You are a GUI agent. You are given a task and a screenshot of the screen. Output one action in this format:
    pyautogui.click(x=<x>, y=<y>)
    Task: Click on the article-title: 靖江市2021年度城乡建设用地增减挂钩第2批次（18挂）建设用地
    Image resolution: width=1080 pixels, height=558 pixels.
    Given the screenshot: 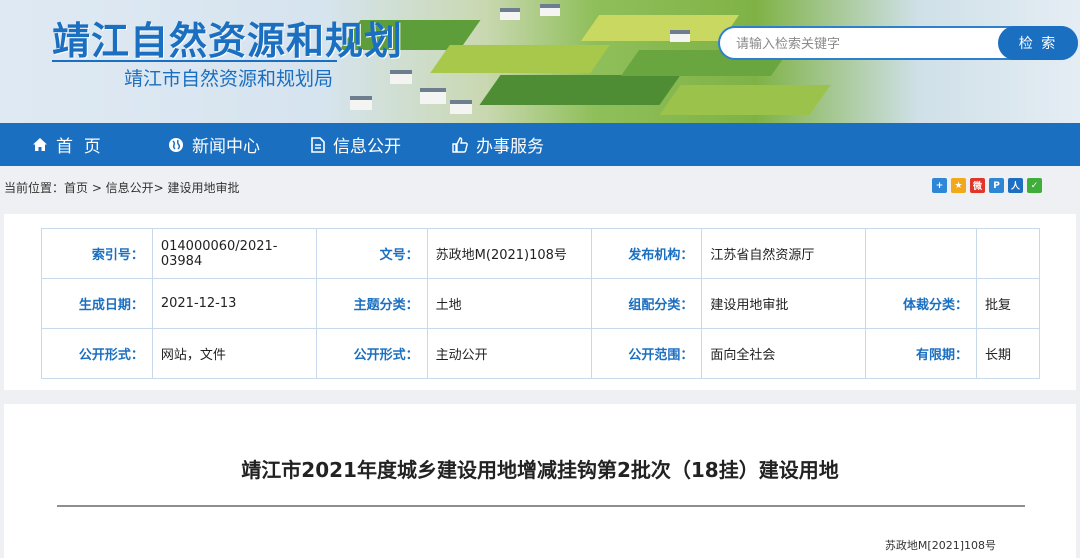 What is the action you would take?
    pyautogui.click(x=540, y=470)
    